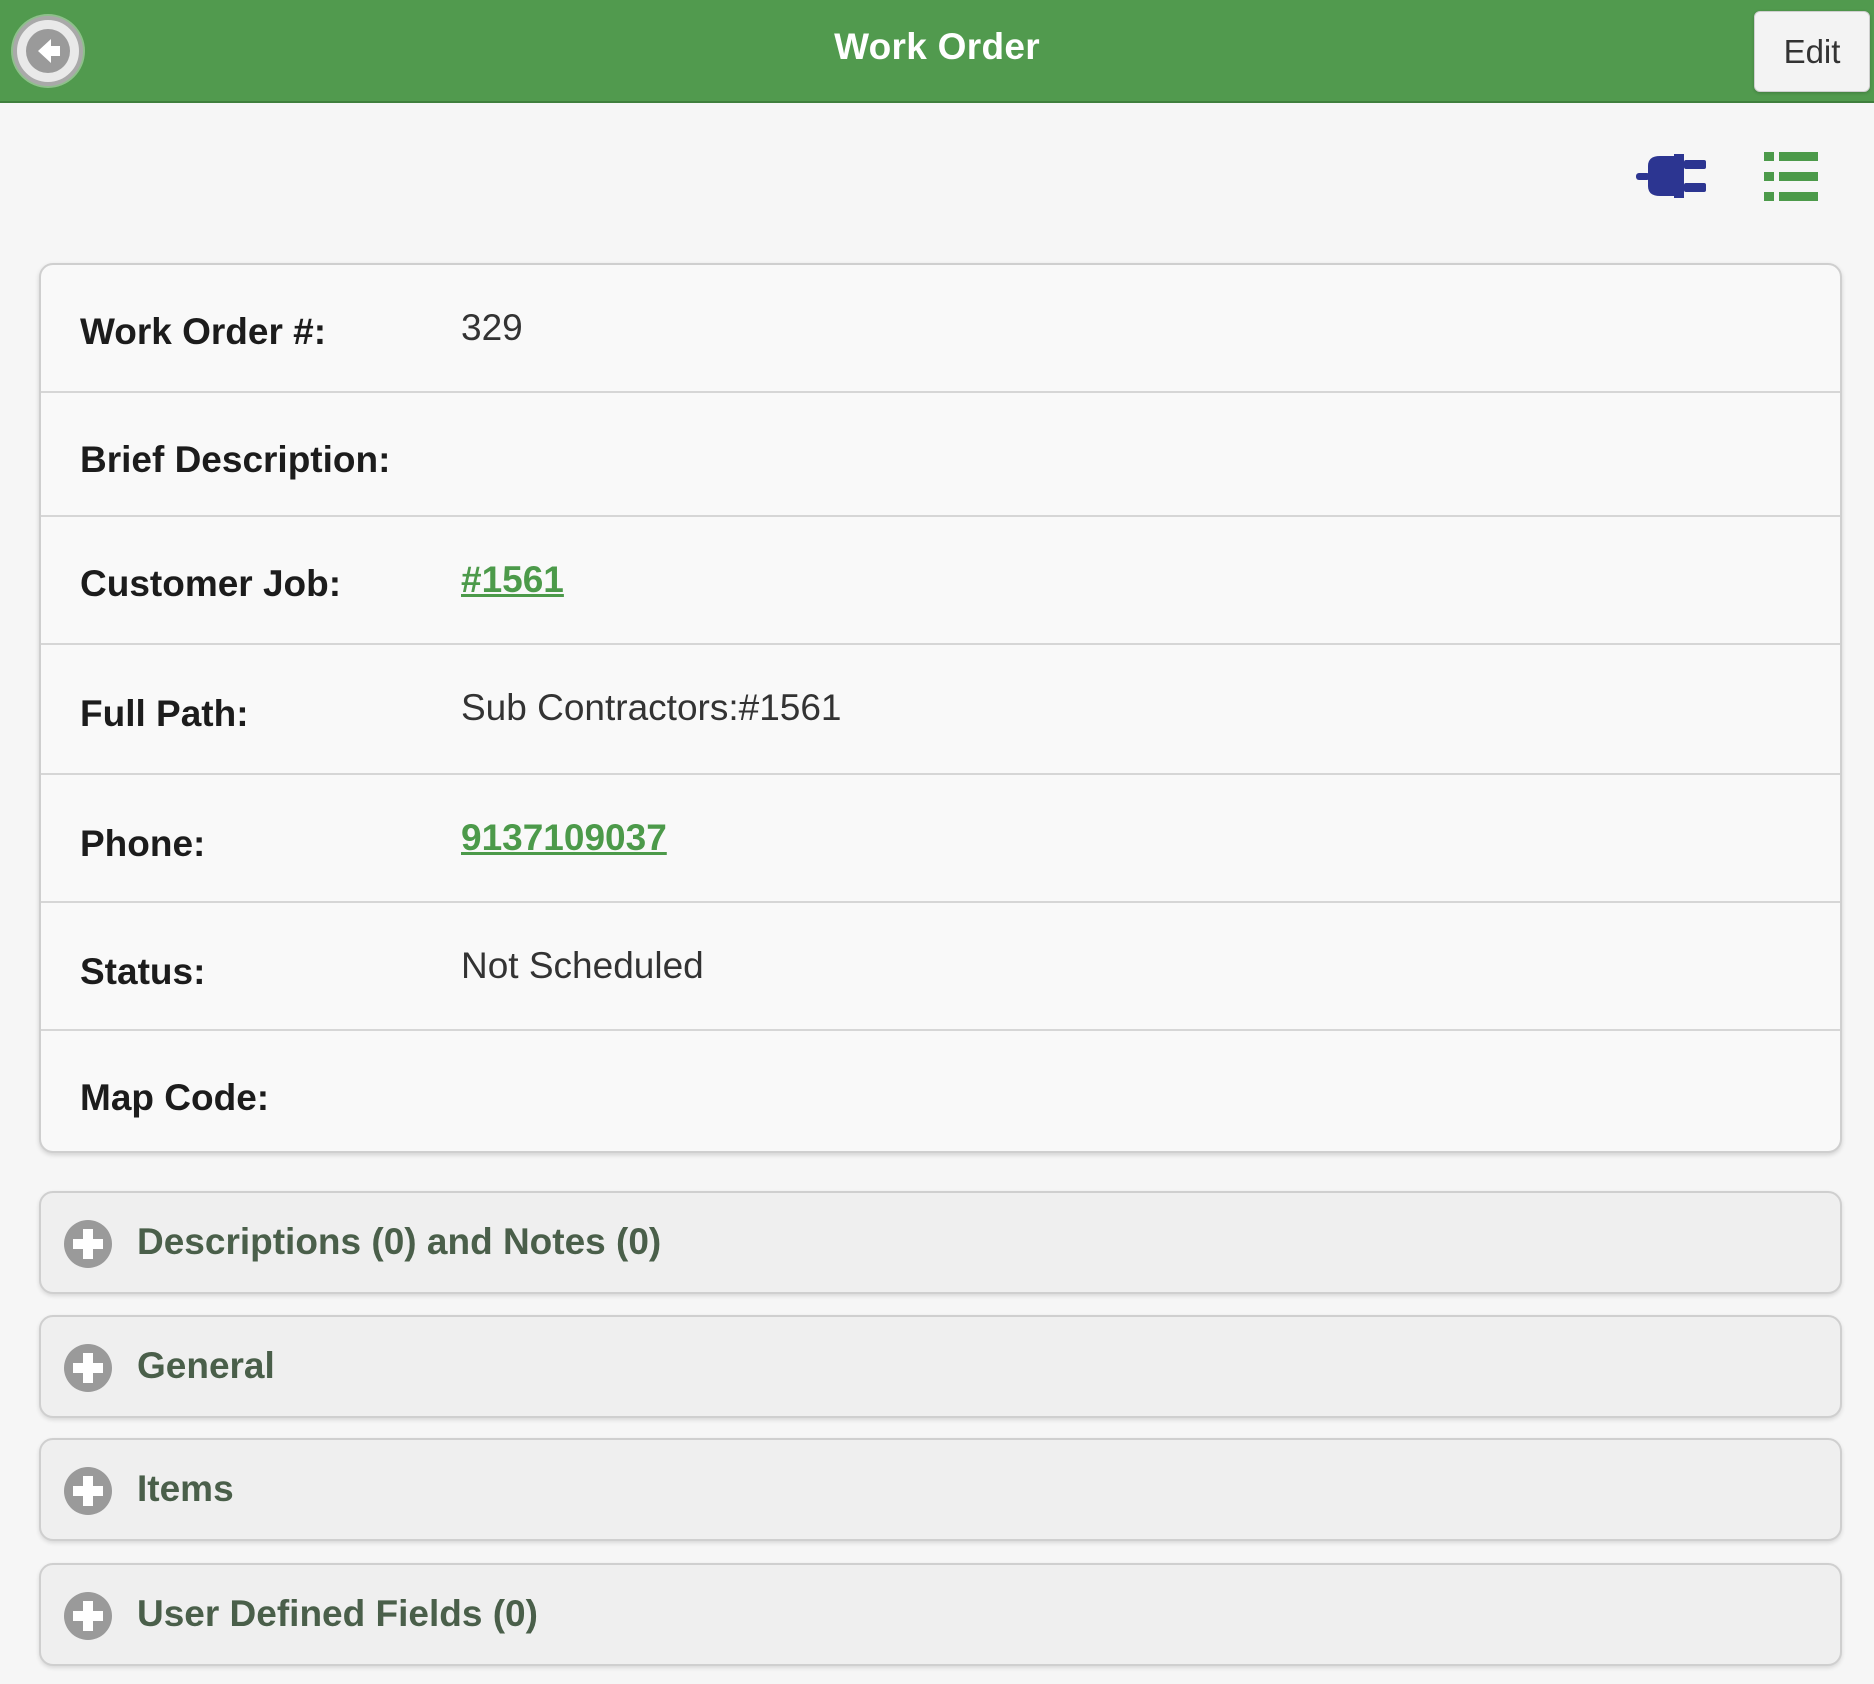 This screenshot has height=1684, width=1874. I want to click on work-order-value: 329, so click(492, 327).